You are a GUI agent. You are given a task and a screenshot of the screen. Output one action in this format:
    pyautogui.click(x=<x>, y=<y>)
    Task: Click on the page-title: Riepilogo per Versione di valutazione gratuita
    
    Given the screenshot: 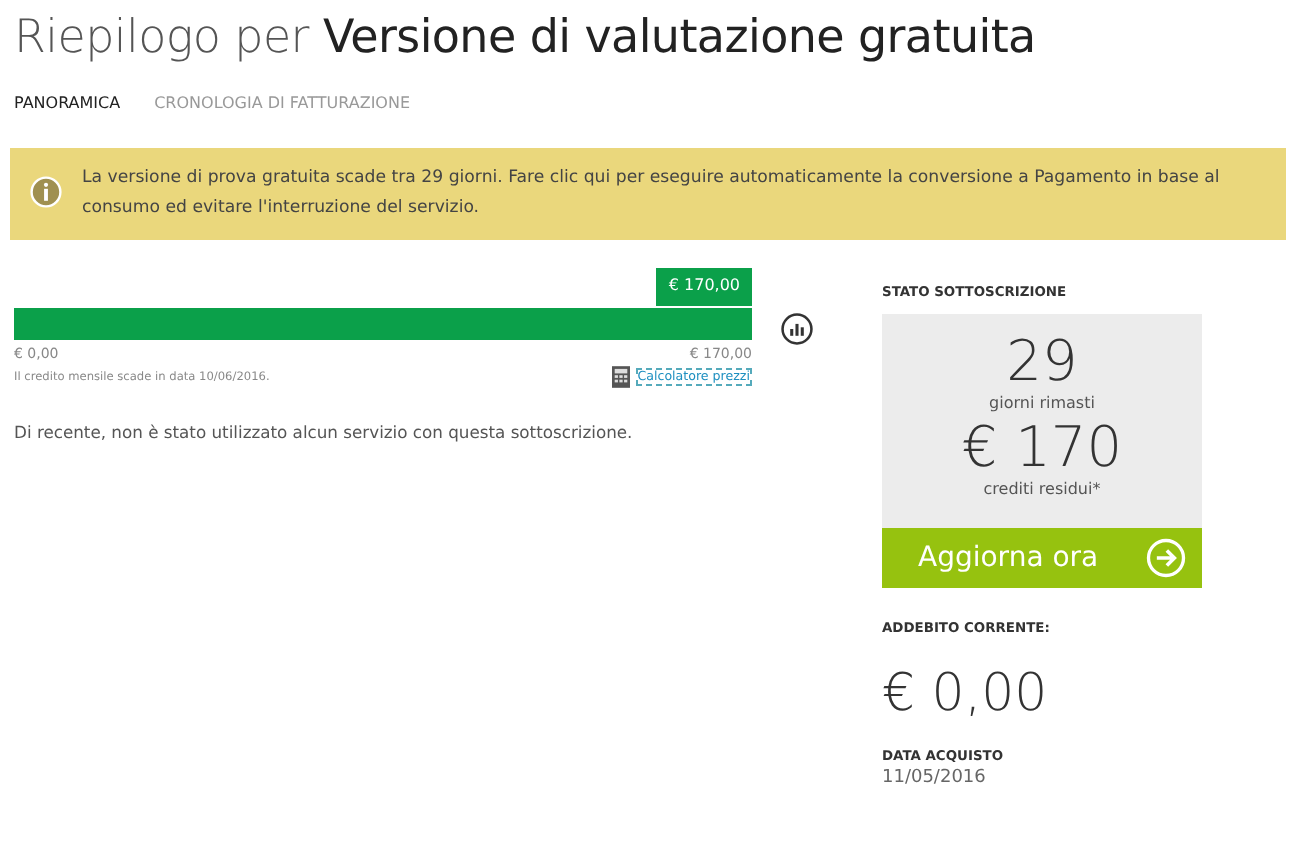 What is the action you would take?
    pyautogui.click(x=526, y=37)
    